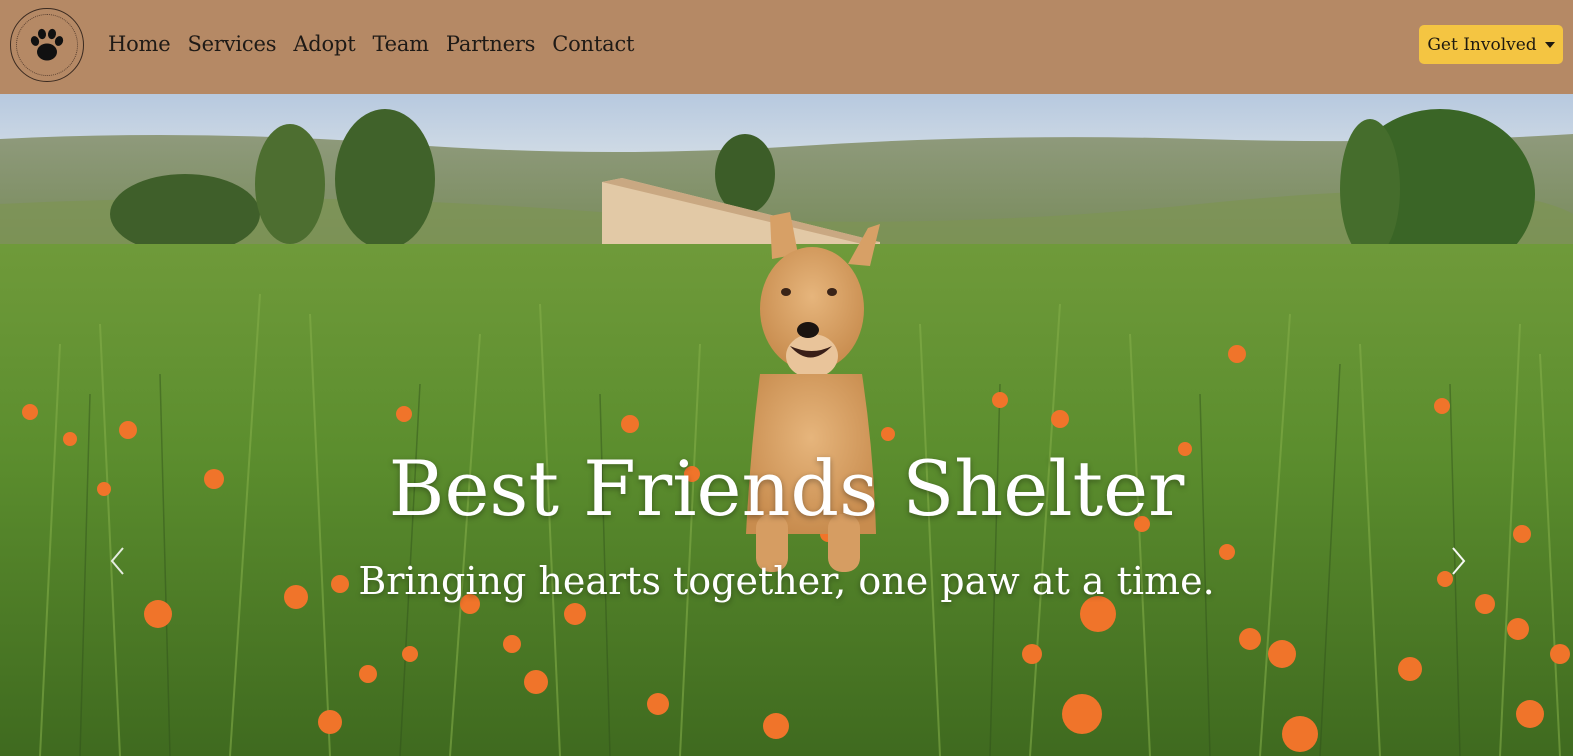  What do you see at coordinates (324, 44) in the screenshot?
I see `nav-link-adopt: Adopt` at bounding box center [324, 44].